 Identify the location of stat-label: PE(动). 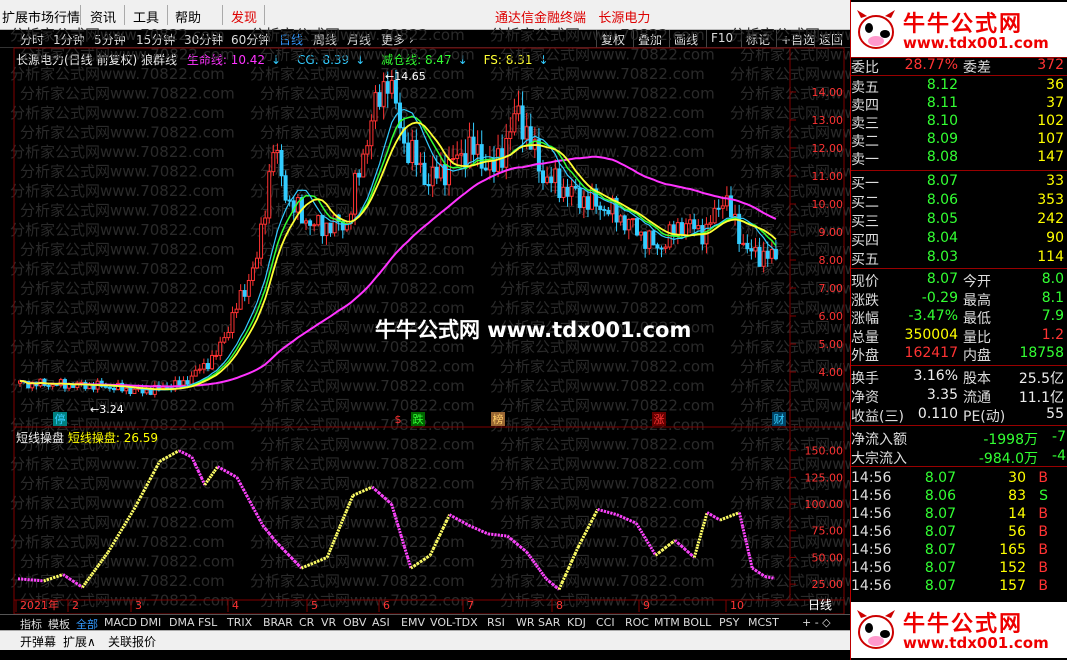
(984, 417).